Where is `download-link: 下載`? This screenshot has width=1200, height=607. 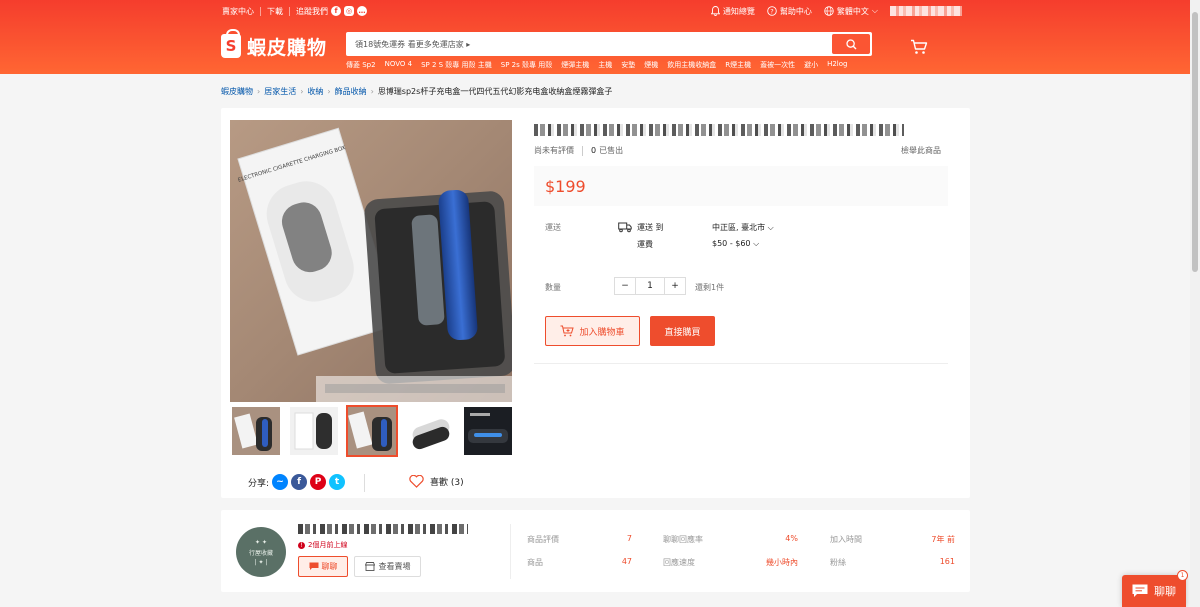
download-link: 下載 is located at coordinates (275, 11).